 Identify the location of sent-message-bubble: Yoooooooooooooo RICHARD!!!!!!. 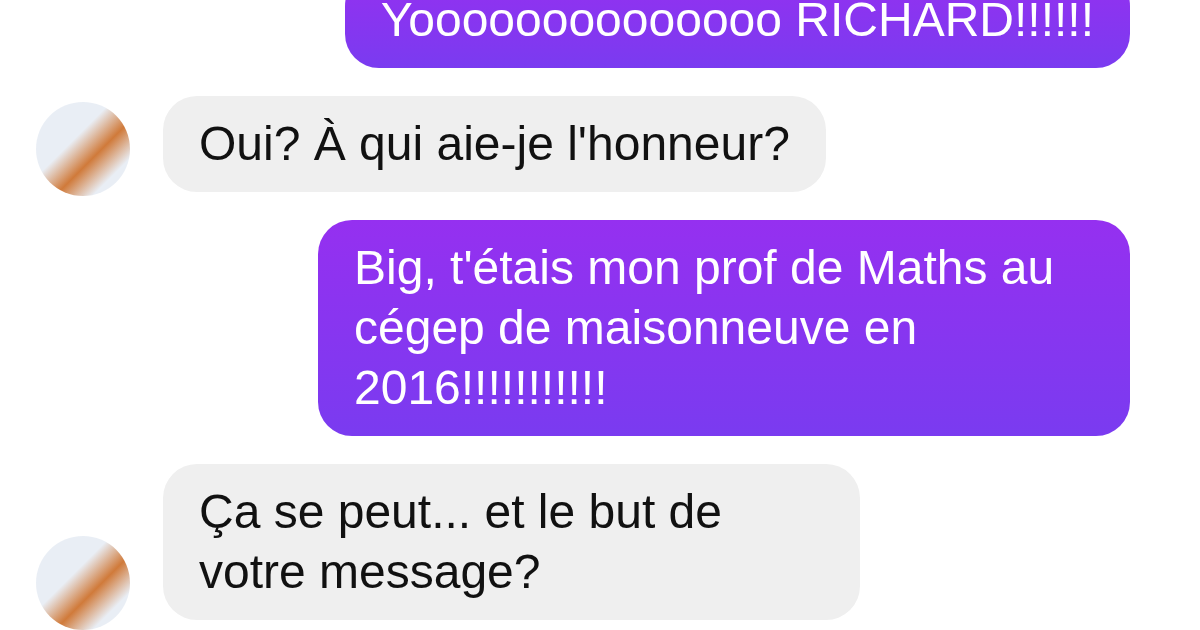
(737, 34).